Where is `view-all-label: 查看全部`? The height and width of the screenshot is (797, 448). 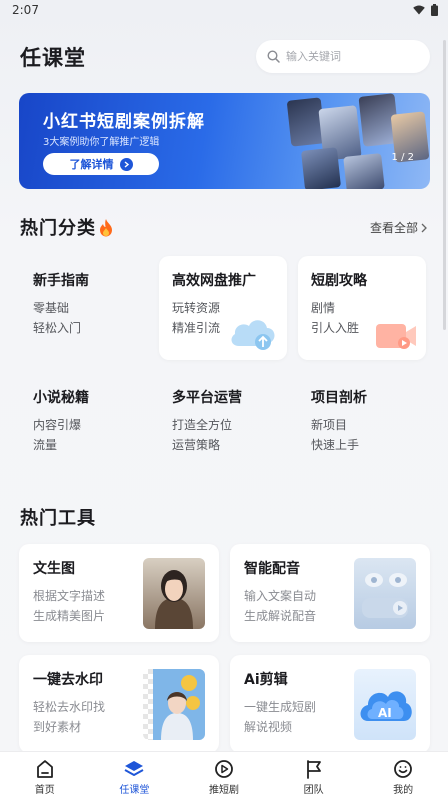 view-all-label: 查看全部 is located at coordinates (393, 228).